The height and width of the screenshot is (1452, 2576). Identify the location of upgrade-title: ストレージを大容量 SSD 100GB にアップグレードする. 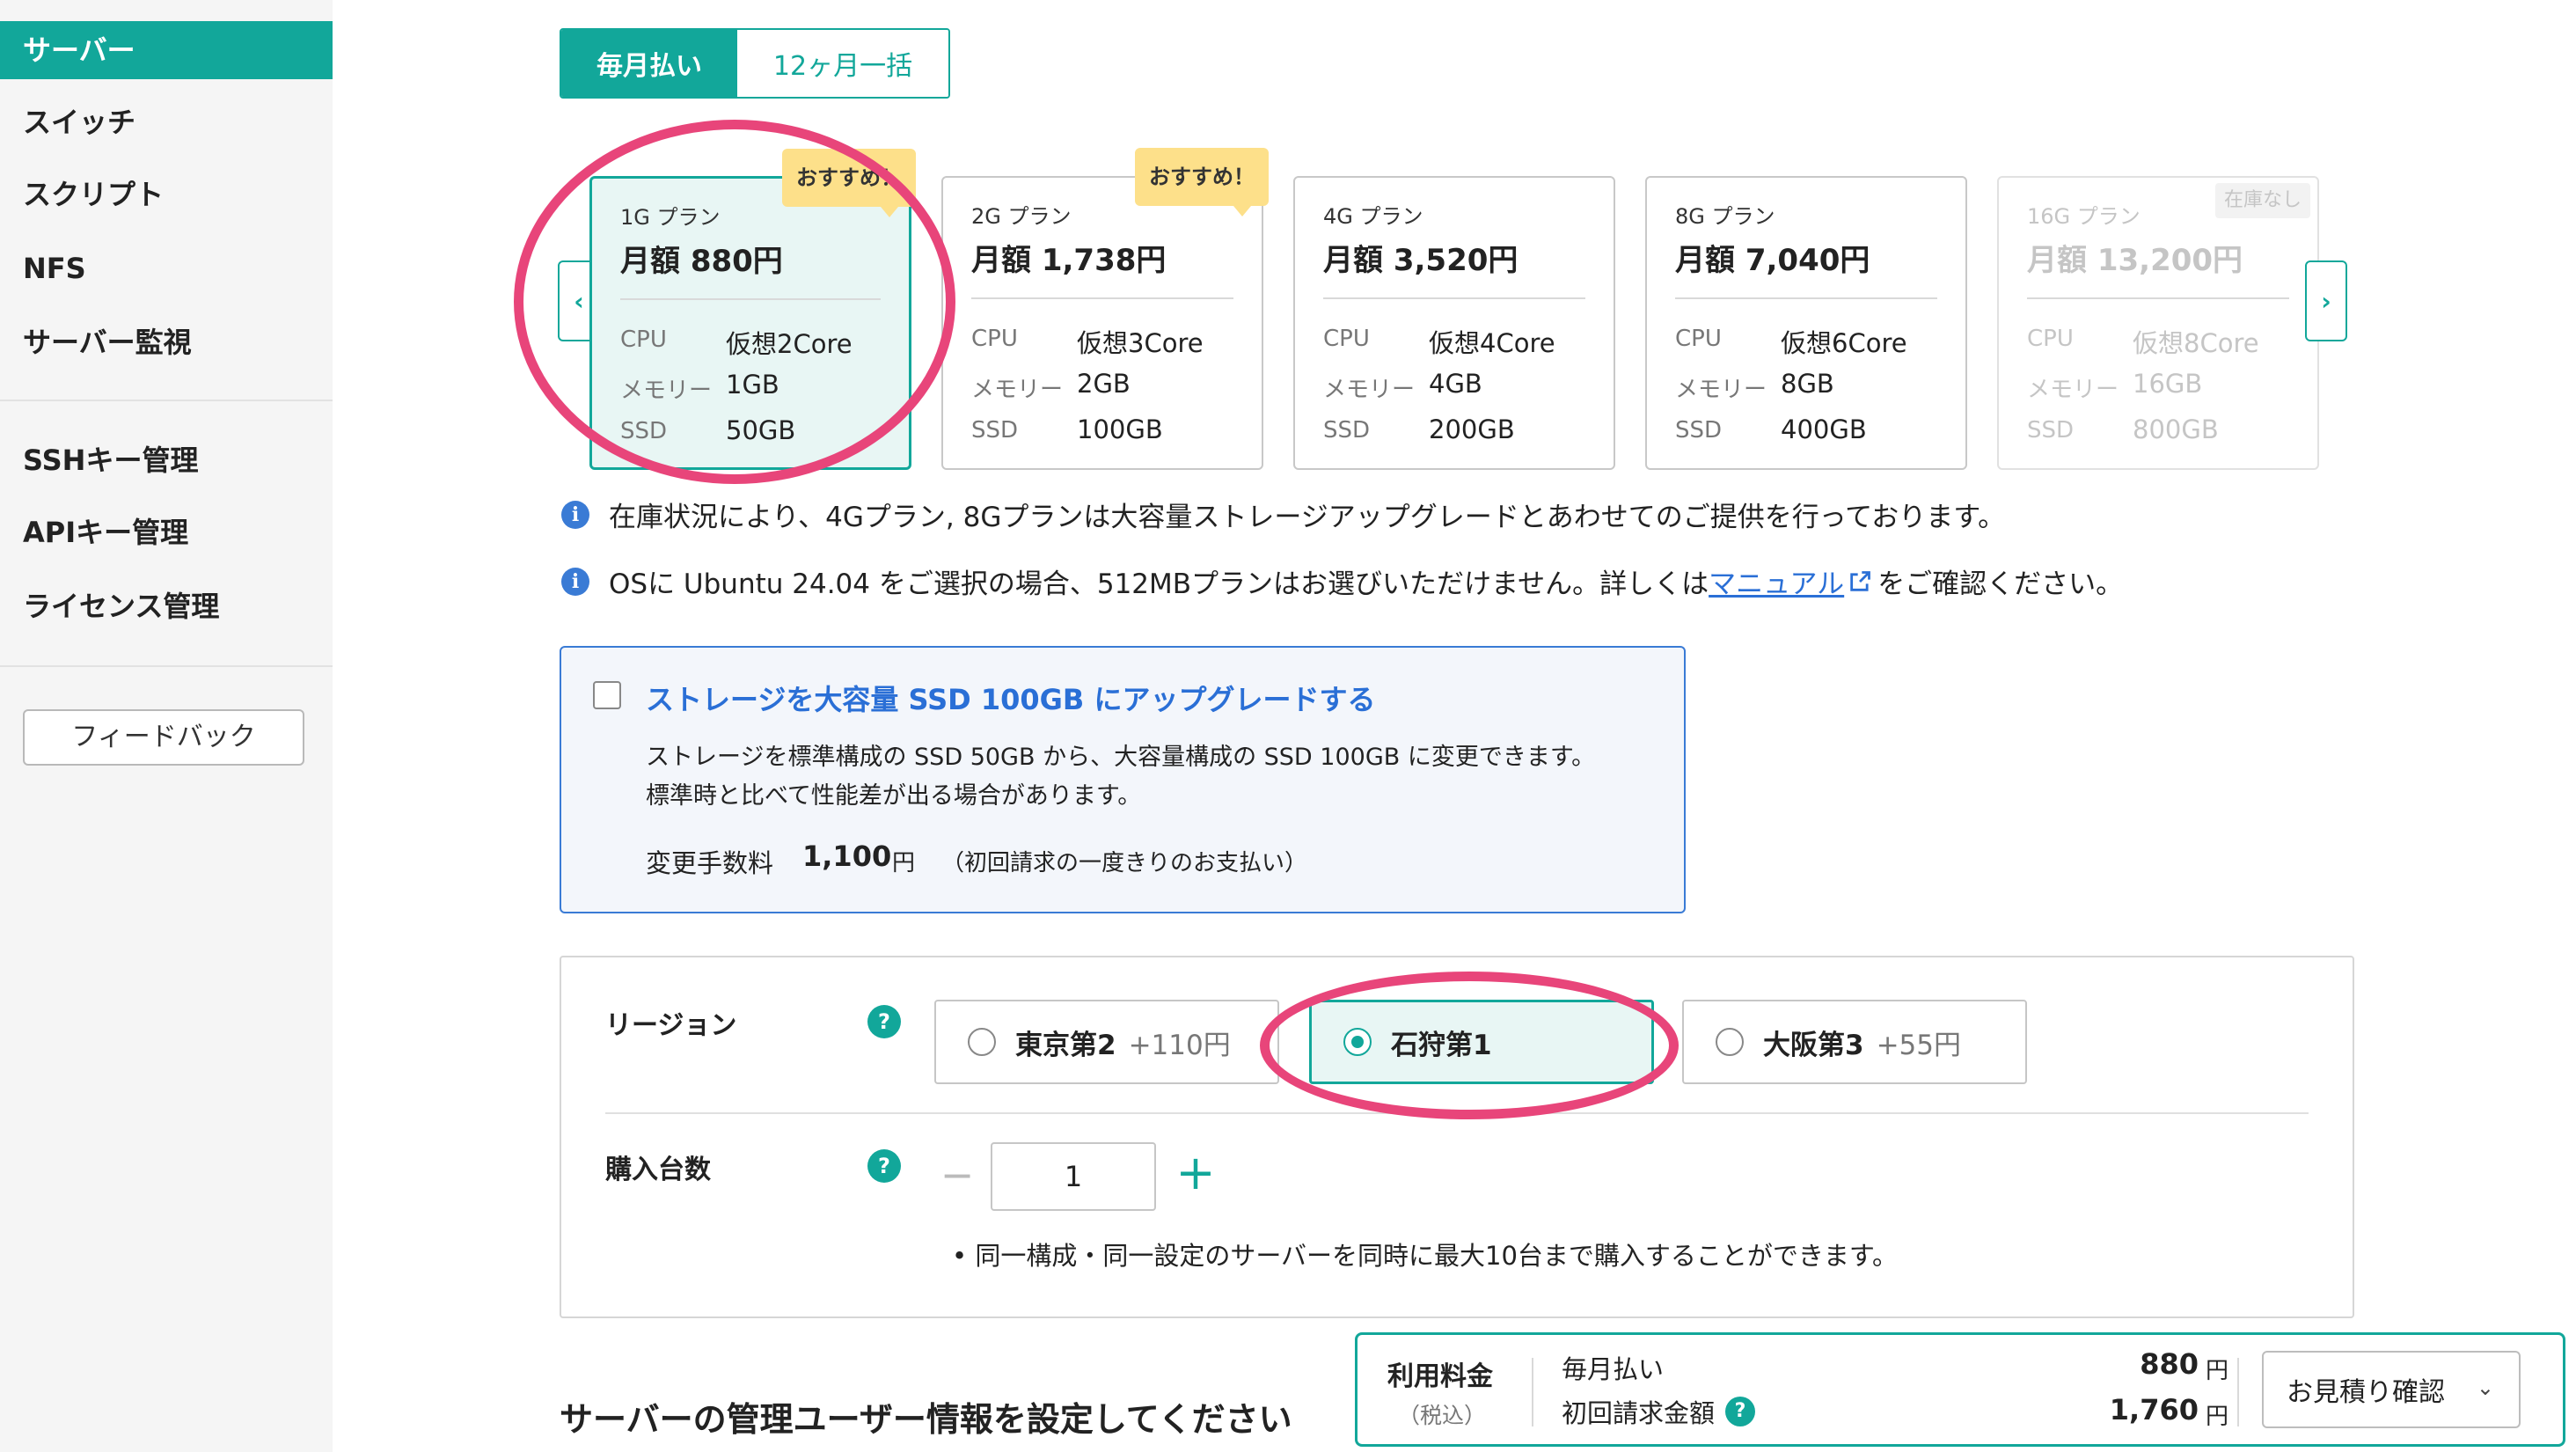
(1011, 698).